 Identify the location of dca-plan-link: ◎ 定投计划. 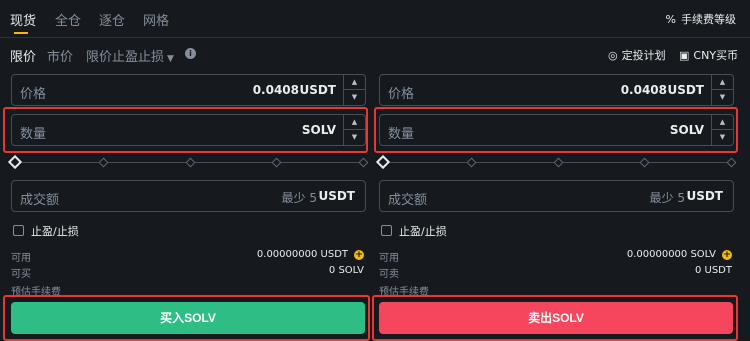
(637, 55).